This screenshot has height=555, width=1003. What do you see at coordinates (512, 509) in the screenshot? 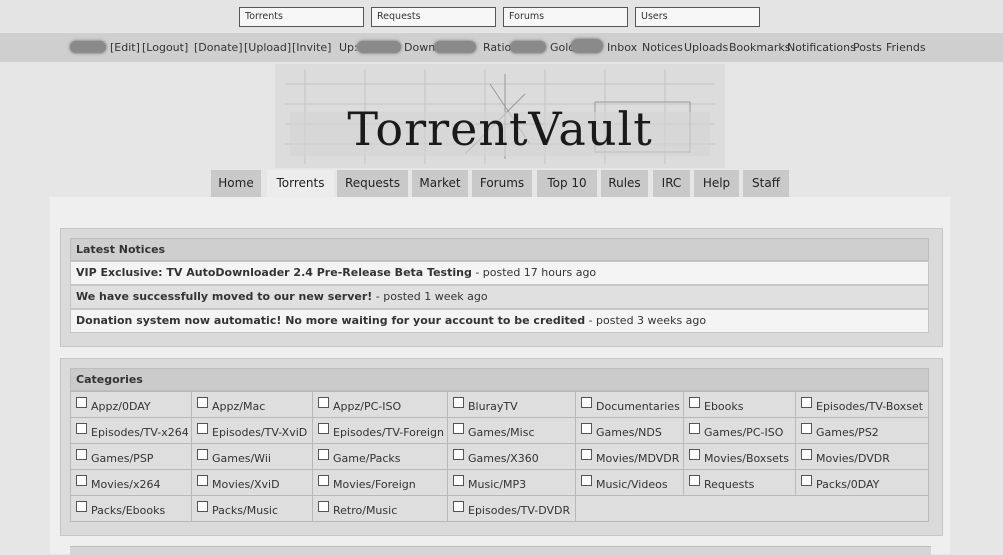
I see `category-item: Episodes/TV-DVDR` at bounding box center [512, 509].